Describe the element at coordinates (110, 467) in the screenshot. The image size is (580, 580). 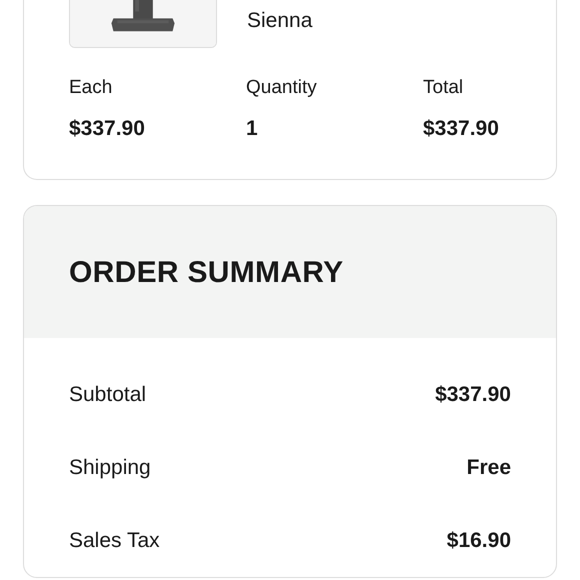
I see `summary-label: Shipping` at that location.